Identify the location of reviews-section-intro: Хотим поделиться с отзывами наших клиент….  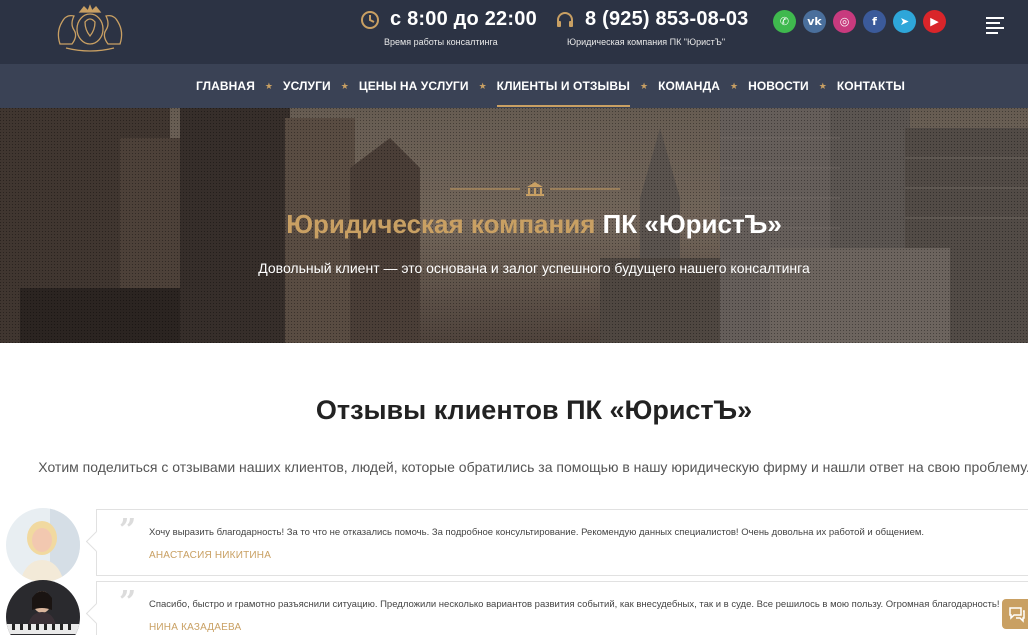
(533, 467).